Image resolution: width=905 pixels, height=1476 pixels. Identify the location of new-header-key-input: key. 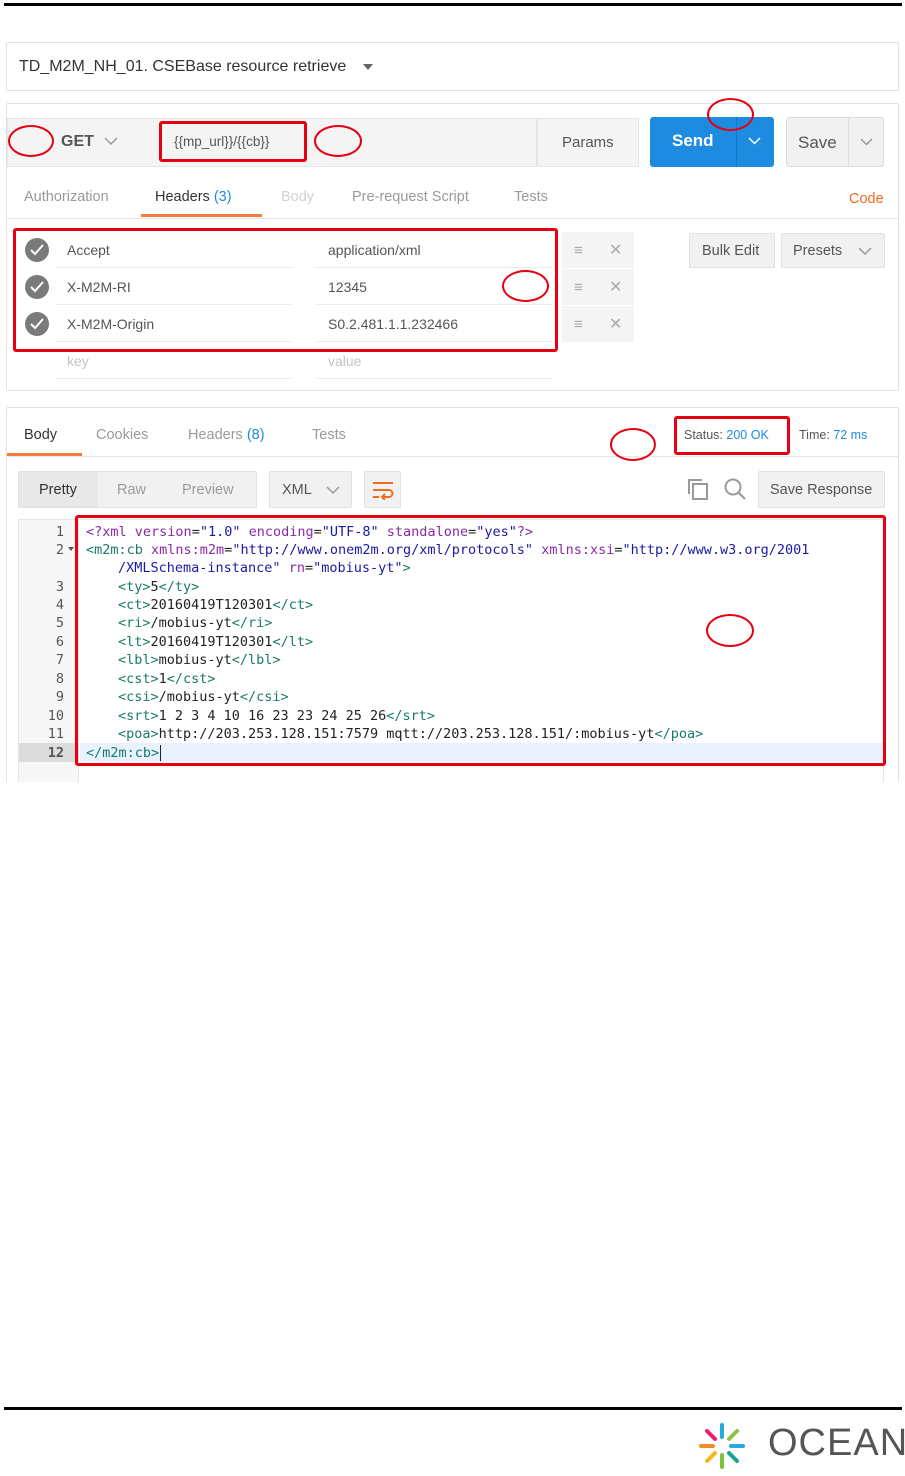
(174, 361).